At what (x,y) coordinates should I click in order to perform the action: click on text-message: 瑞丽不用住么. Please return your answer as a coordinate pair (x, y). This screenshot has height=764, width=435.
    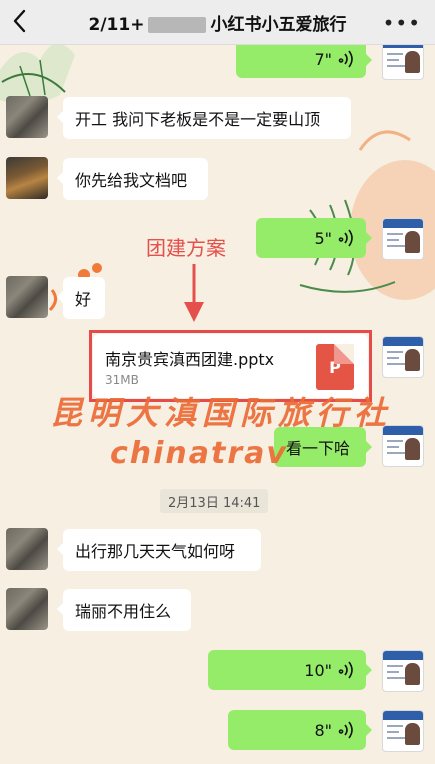
    Looking at the image, I should click on (124, 610).